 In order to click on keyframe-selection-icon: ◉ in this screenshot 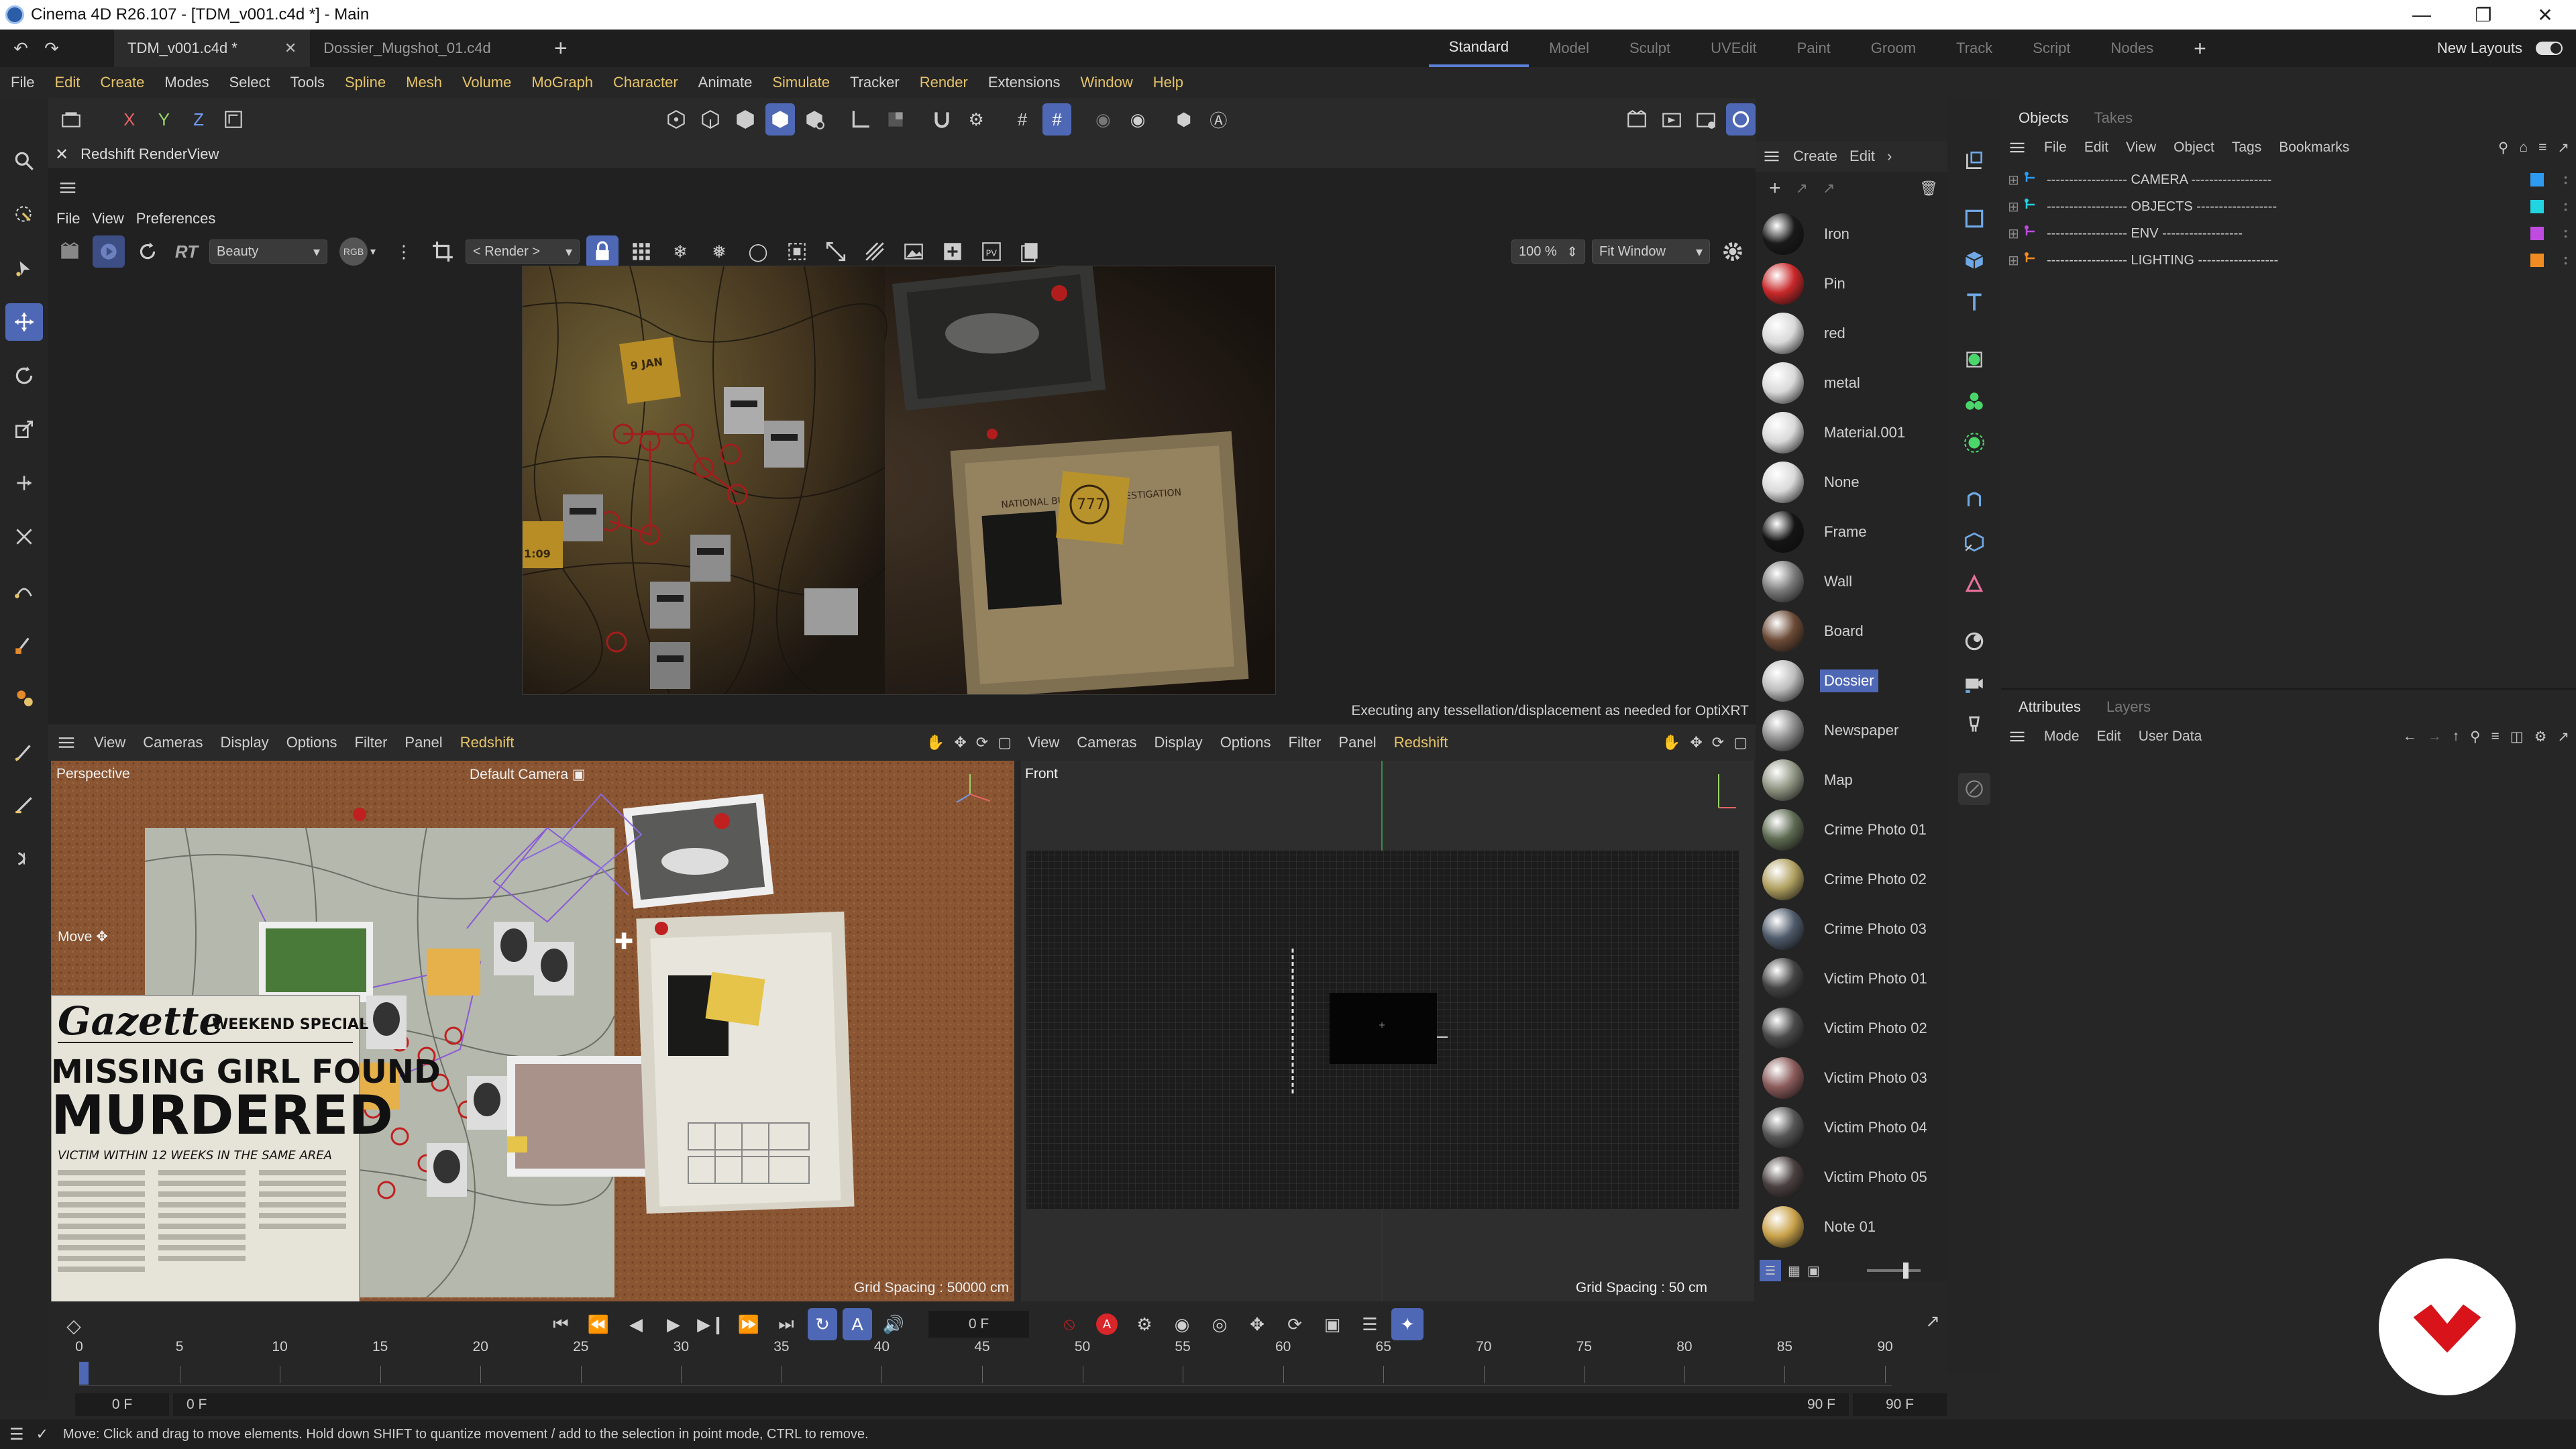, I will do `click(1182, 1324)`.